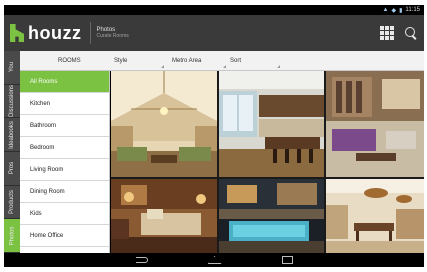 The height and width of the screenshot is (272, 427). I want to click on system-nav-bar, so click(214, 260).